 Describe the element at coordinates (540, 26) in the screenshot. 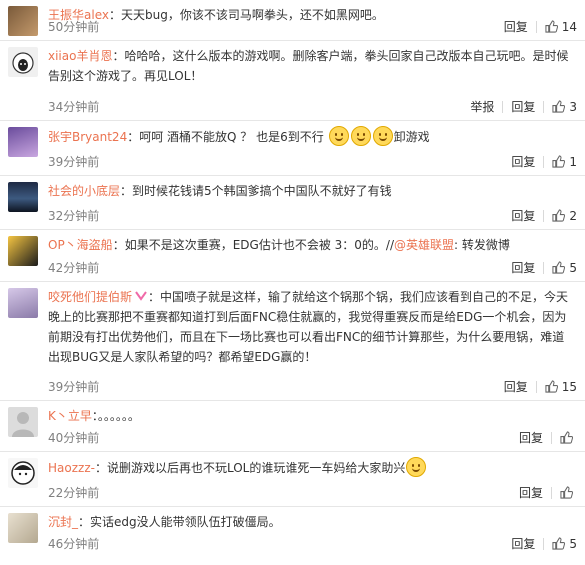

I see `comment-actions: 回复 14` at that location.